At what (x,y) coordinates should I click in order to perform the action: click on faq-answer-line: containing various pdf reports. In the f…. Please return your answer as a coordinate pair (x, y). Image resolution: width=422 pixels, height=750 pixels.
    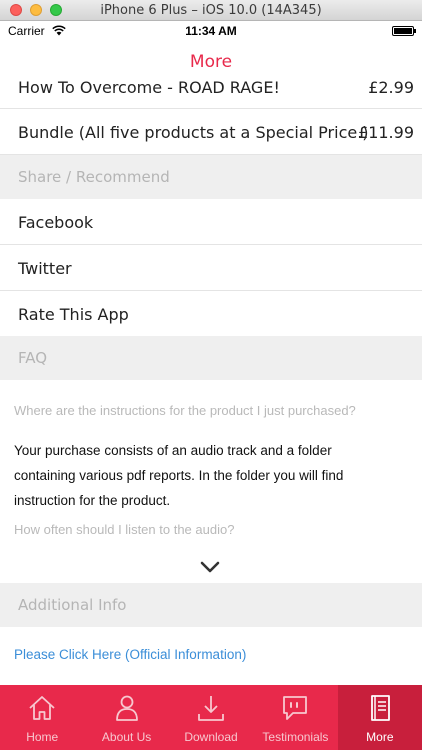
    Looking at the image, I should click on (179, 475).